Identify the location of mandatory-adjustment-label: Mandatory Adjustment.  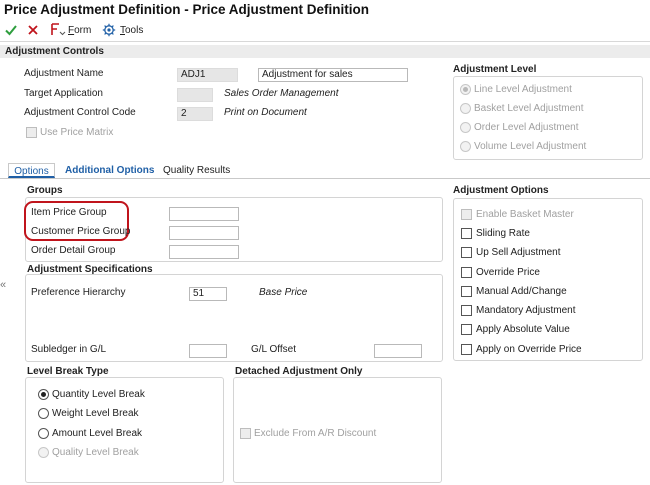
(526, 310).